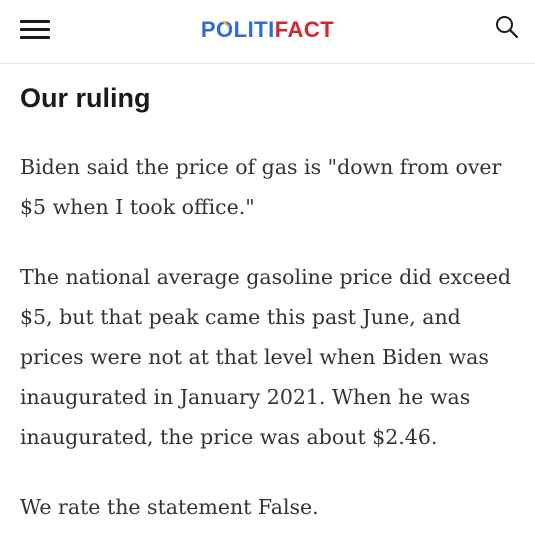  What do you see at coordinates (225, 29) in the screenshot?
I see `logo-text-o: O` at bounding box center [225, 29].